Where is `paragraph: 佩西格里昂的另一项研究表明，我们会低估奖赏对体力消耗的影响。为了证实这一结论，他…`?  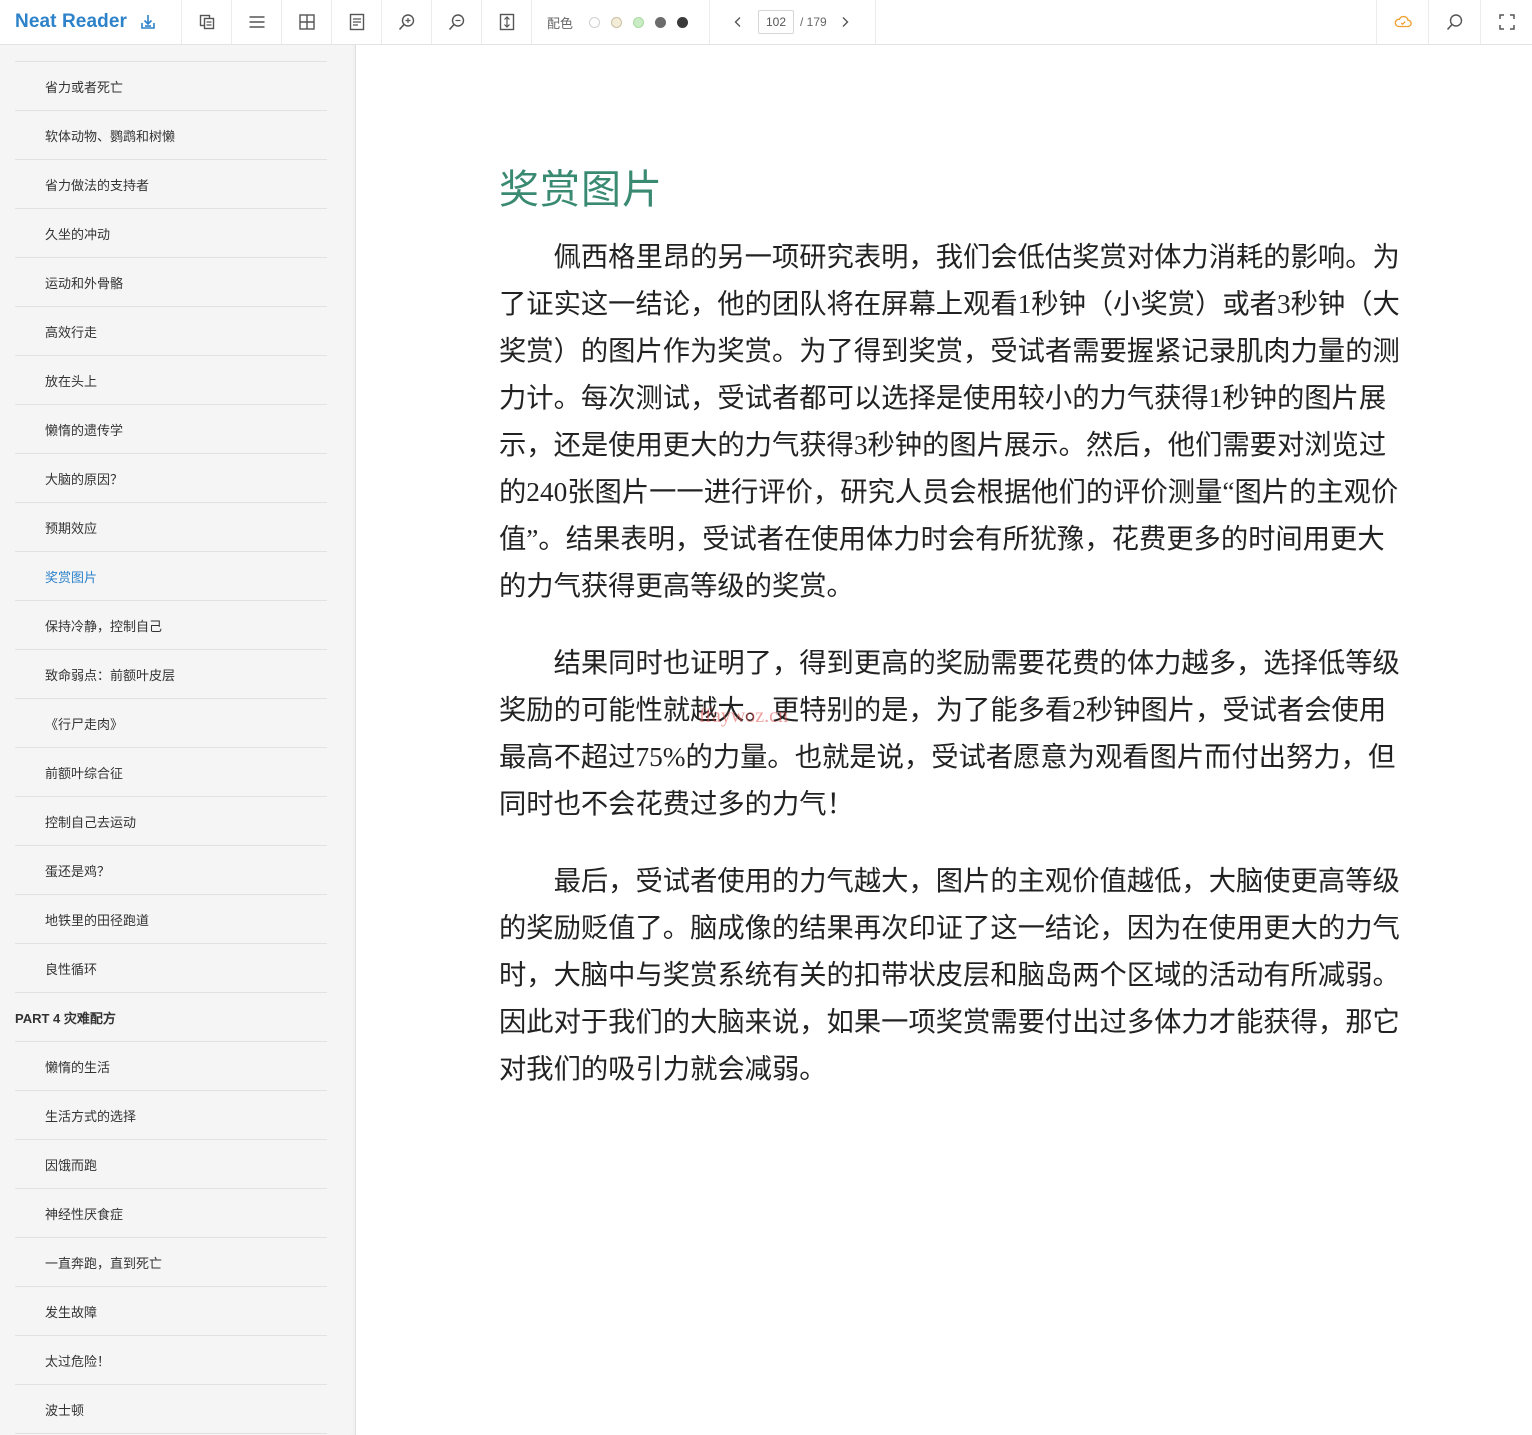
paragraph: 佩西格里昂的另一项研究表明，我们会低估奖赏对体力消耗的影响。为了证实这一结论，他… is located at coordinates (949, 421).